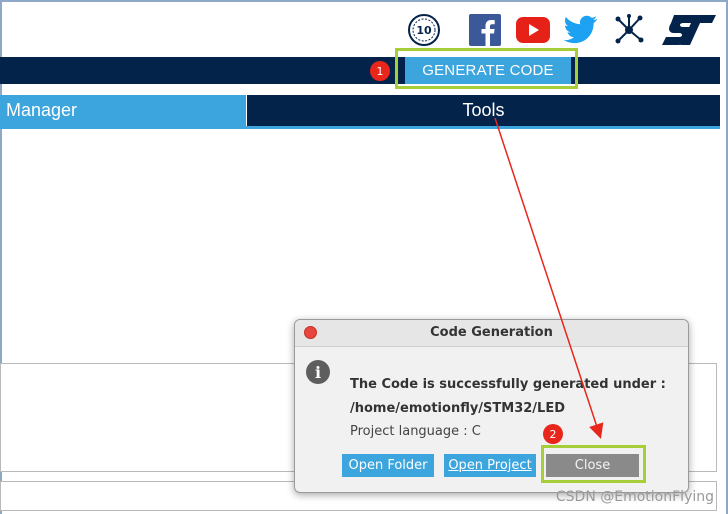 The height and width of the screenshot is (514, 728). Describe the element at coordinates (593, 464) in the screenshot. I see `close-button-highlight` at that location.